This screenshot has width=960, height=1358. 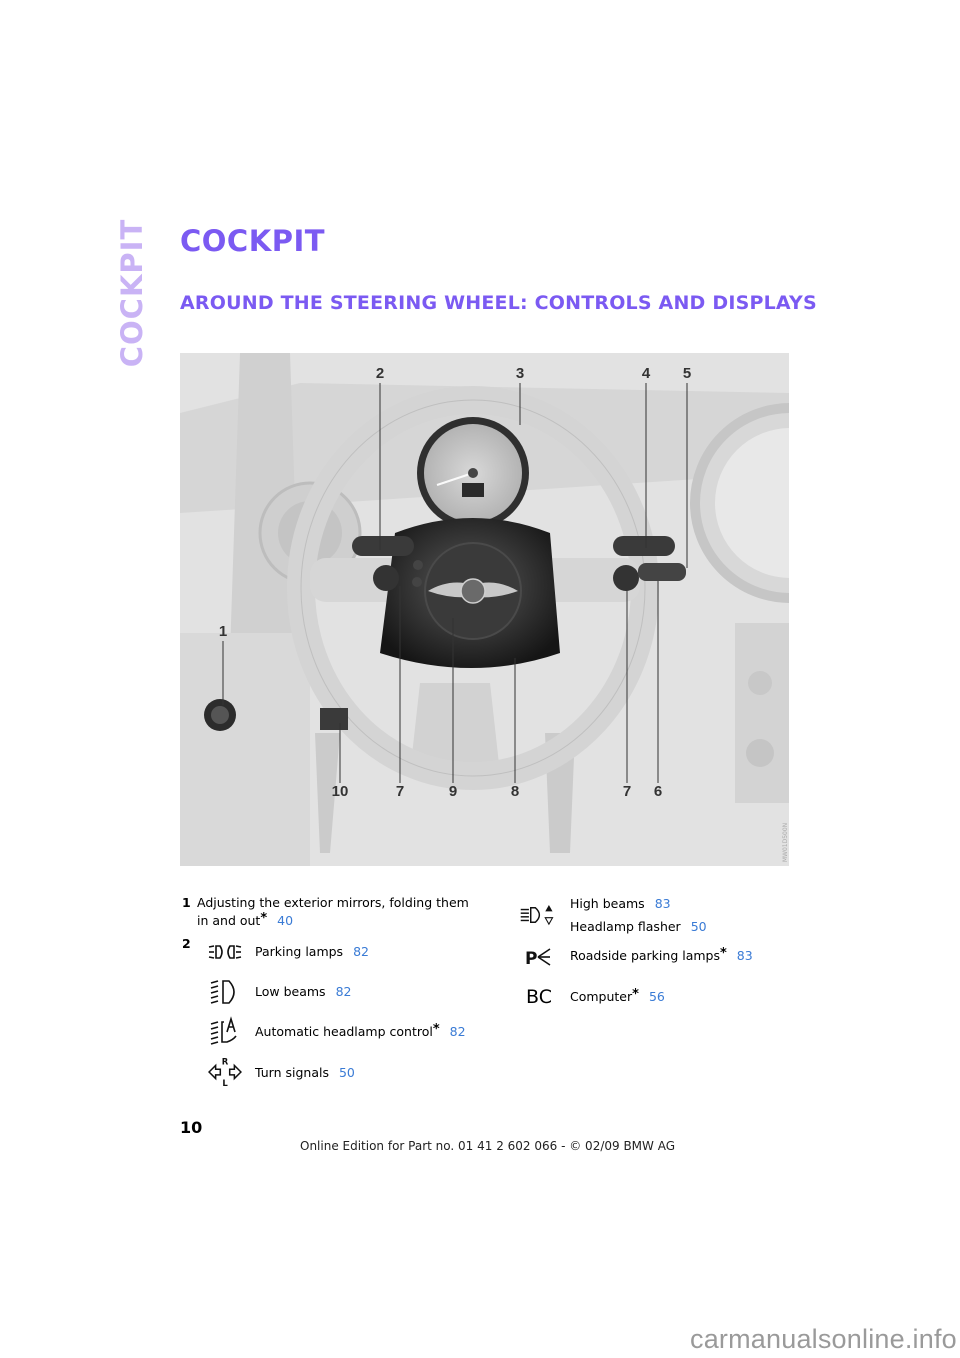 What do you see at coordinates (380, 373) in the screenshot?
I see `callout-2: 2` at bounding box center [380, 373].